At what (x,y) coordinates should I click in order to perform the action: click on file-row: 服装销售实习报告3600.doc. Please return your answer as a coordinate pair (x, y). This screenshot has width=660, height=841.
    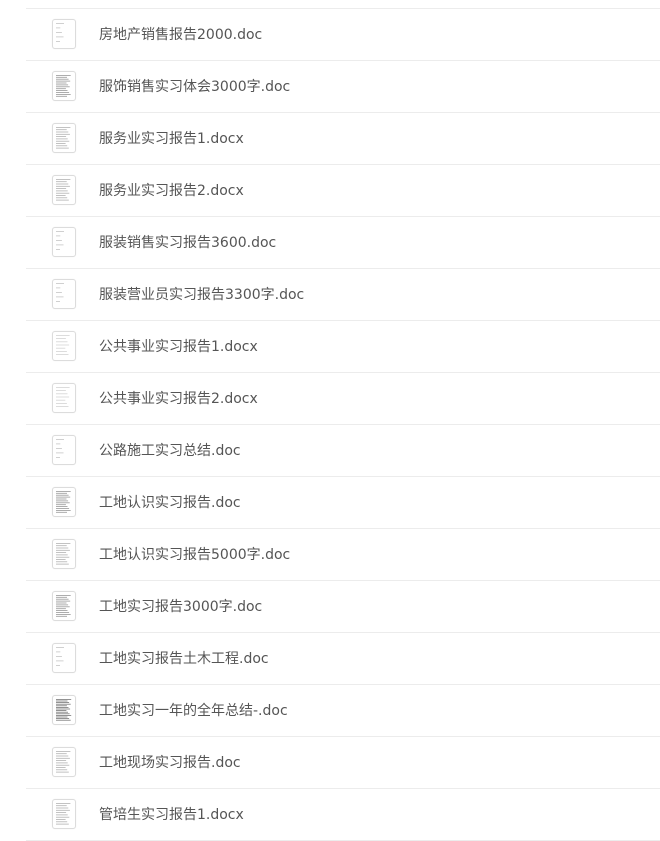
    Looking at the image, I should click on (343, 243).